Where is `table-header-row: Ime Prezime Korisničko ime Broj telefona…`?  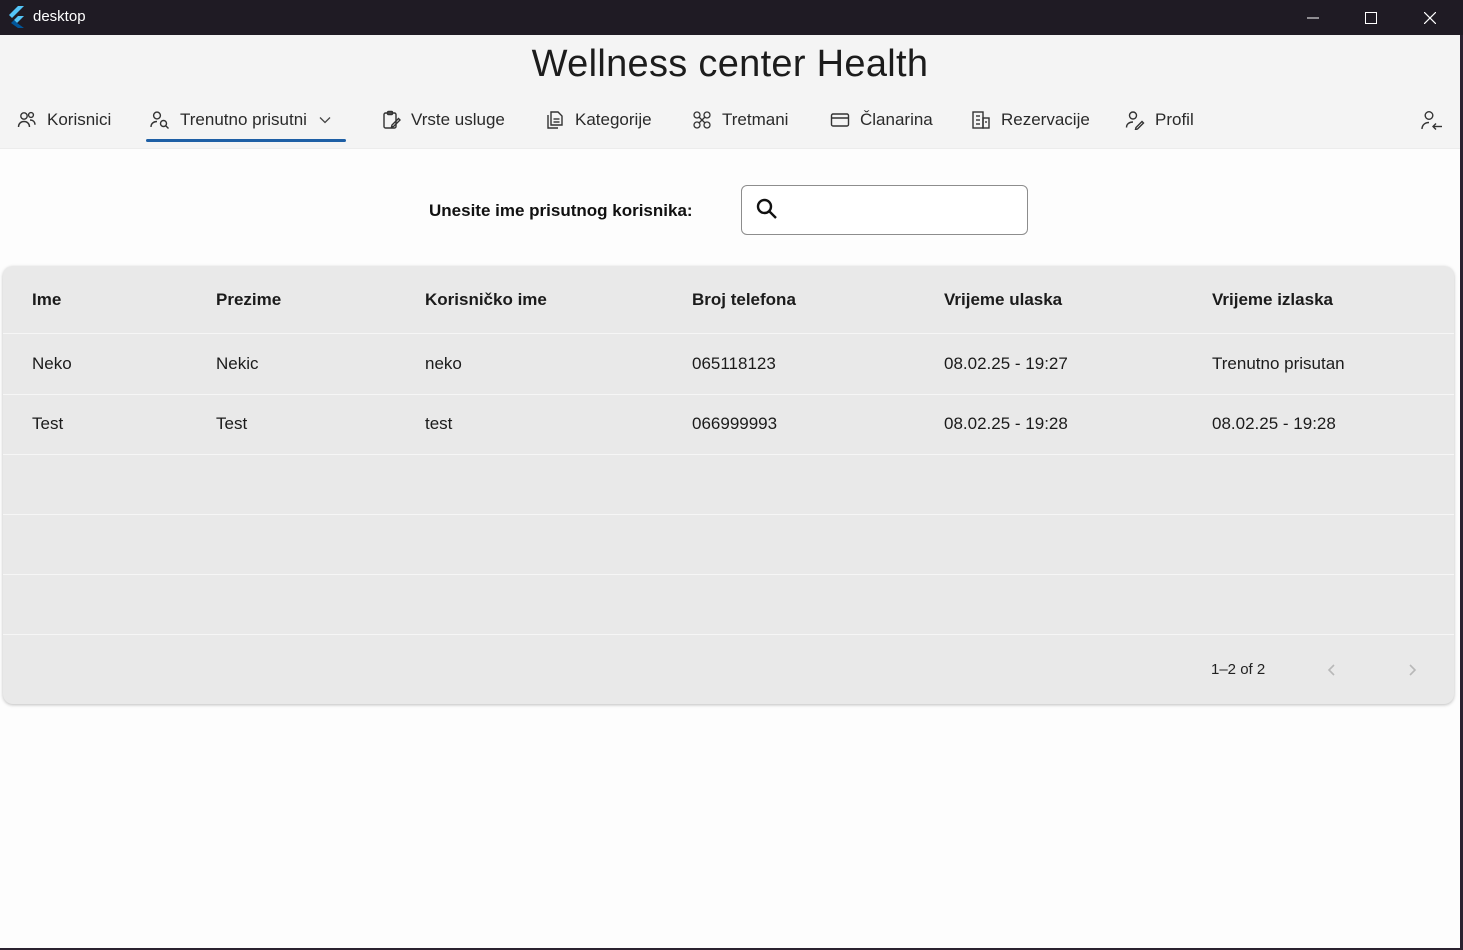
table-header-row: Ime Prezime Korisničko ime Broj telefona… is located at coordinates (728, 300).